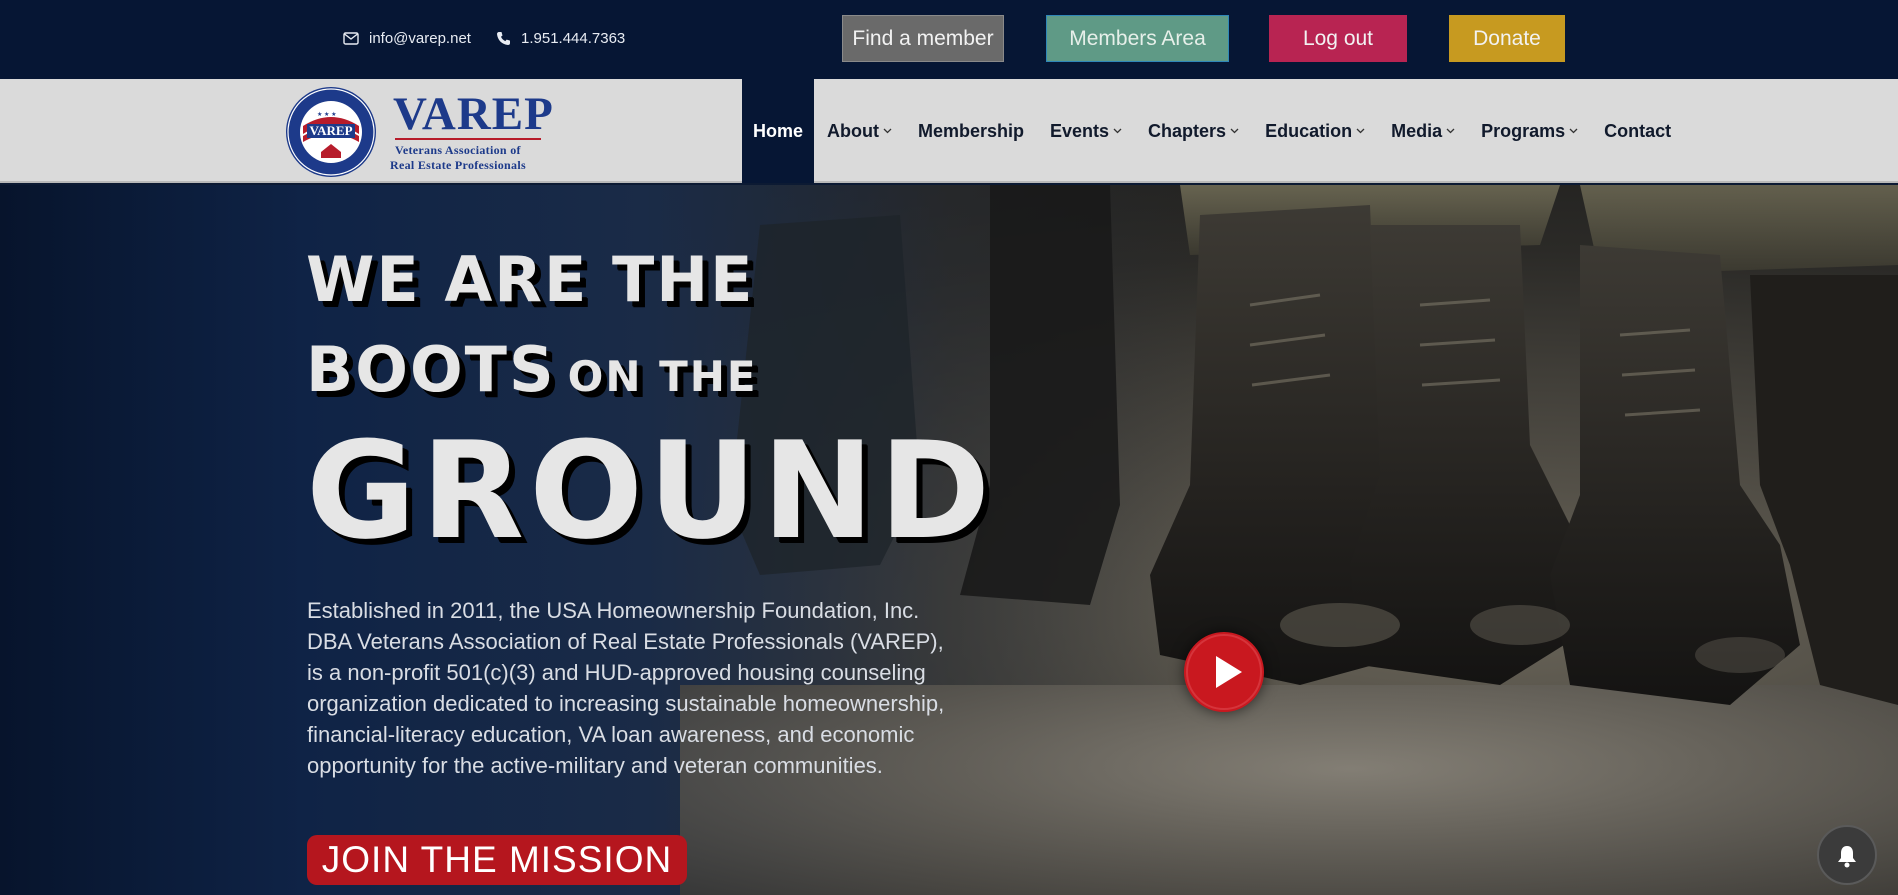  I want to click on nav-label: Home, so click(777, 130).